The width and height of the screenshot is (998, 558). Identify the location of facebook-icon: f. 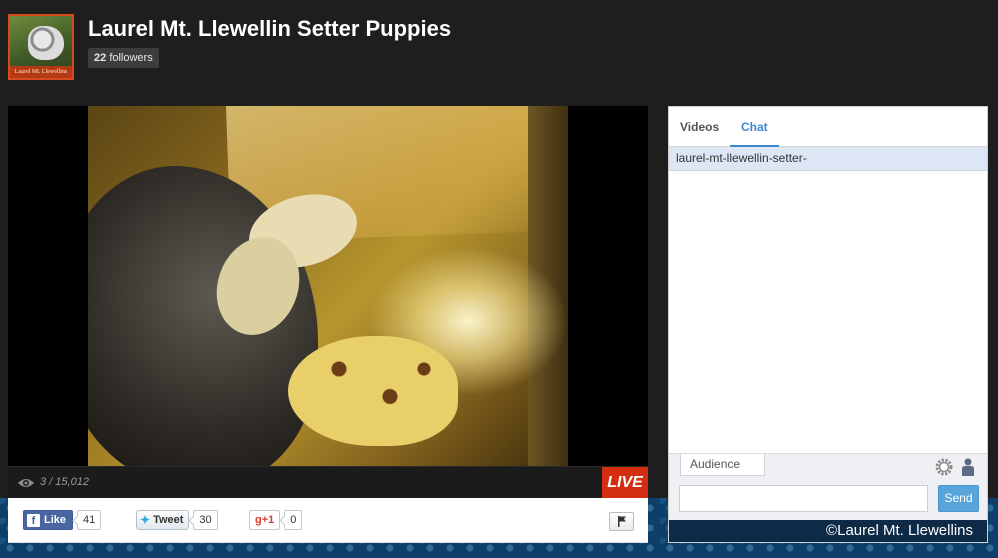
(33, 520).